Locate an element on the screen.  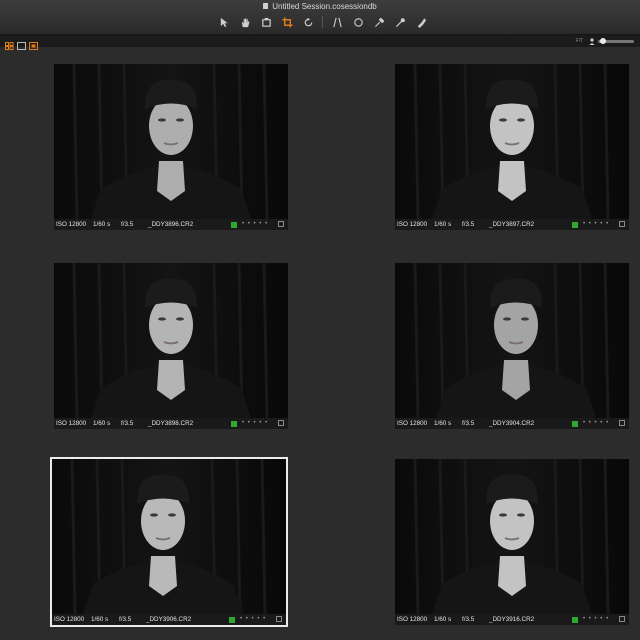
person-icon is located at coordinates (592, 41).